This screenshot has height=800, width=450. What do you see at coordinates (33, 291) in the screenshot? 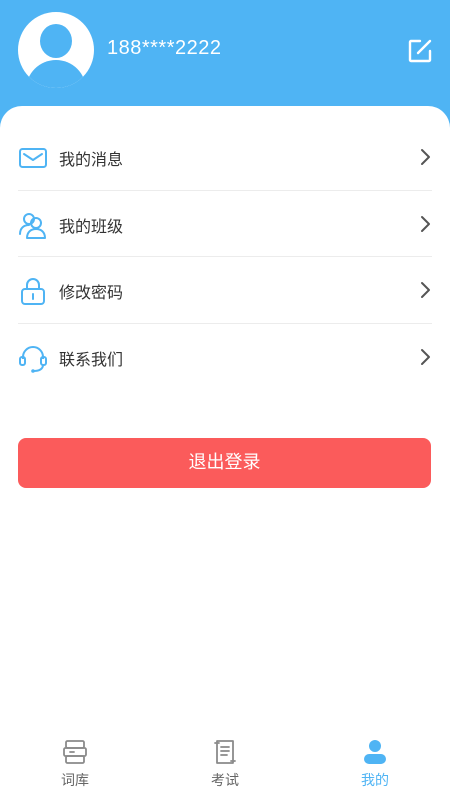
I see `lock-icon` at bounding box center [33, 291].